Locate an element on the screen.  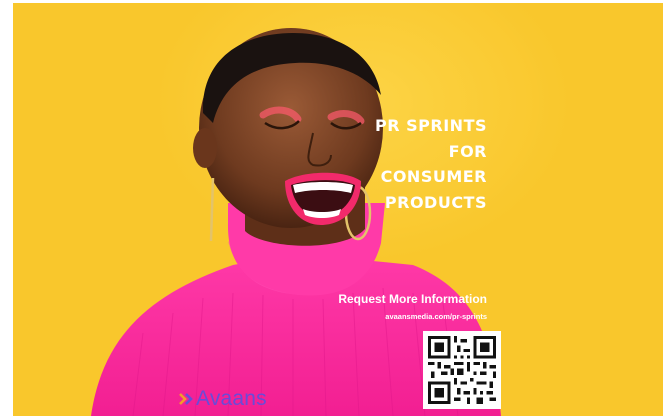
qr-code-icon is located at coordinates (462, 370).